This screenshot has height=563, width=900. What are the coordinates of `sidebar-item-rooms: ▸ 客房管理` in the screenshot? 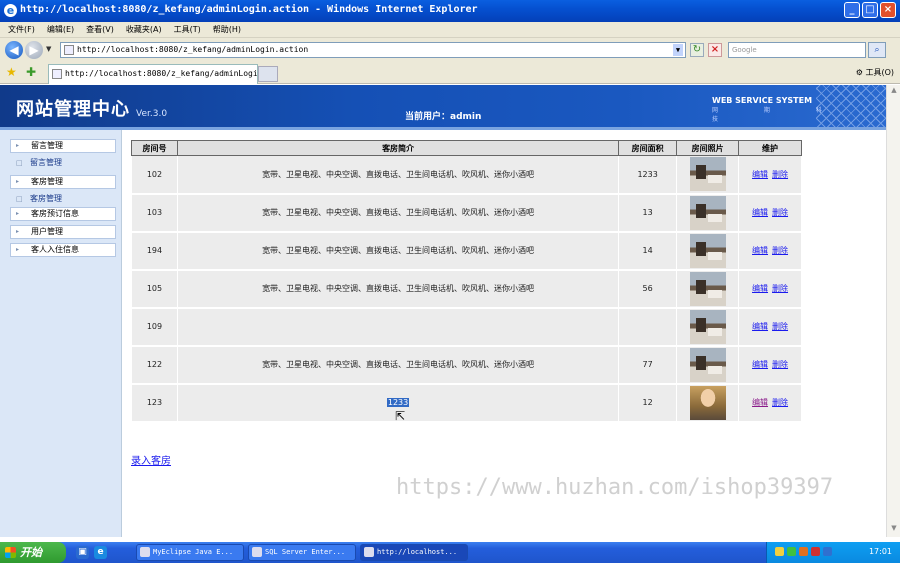 It's located at (63, 182).